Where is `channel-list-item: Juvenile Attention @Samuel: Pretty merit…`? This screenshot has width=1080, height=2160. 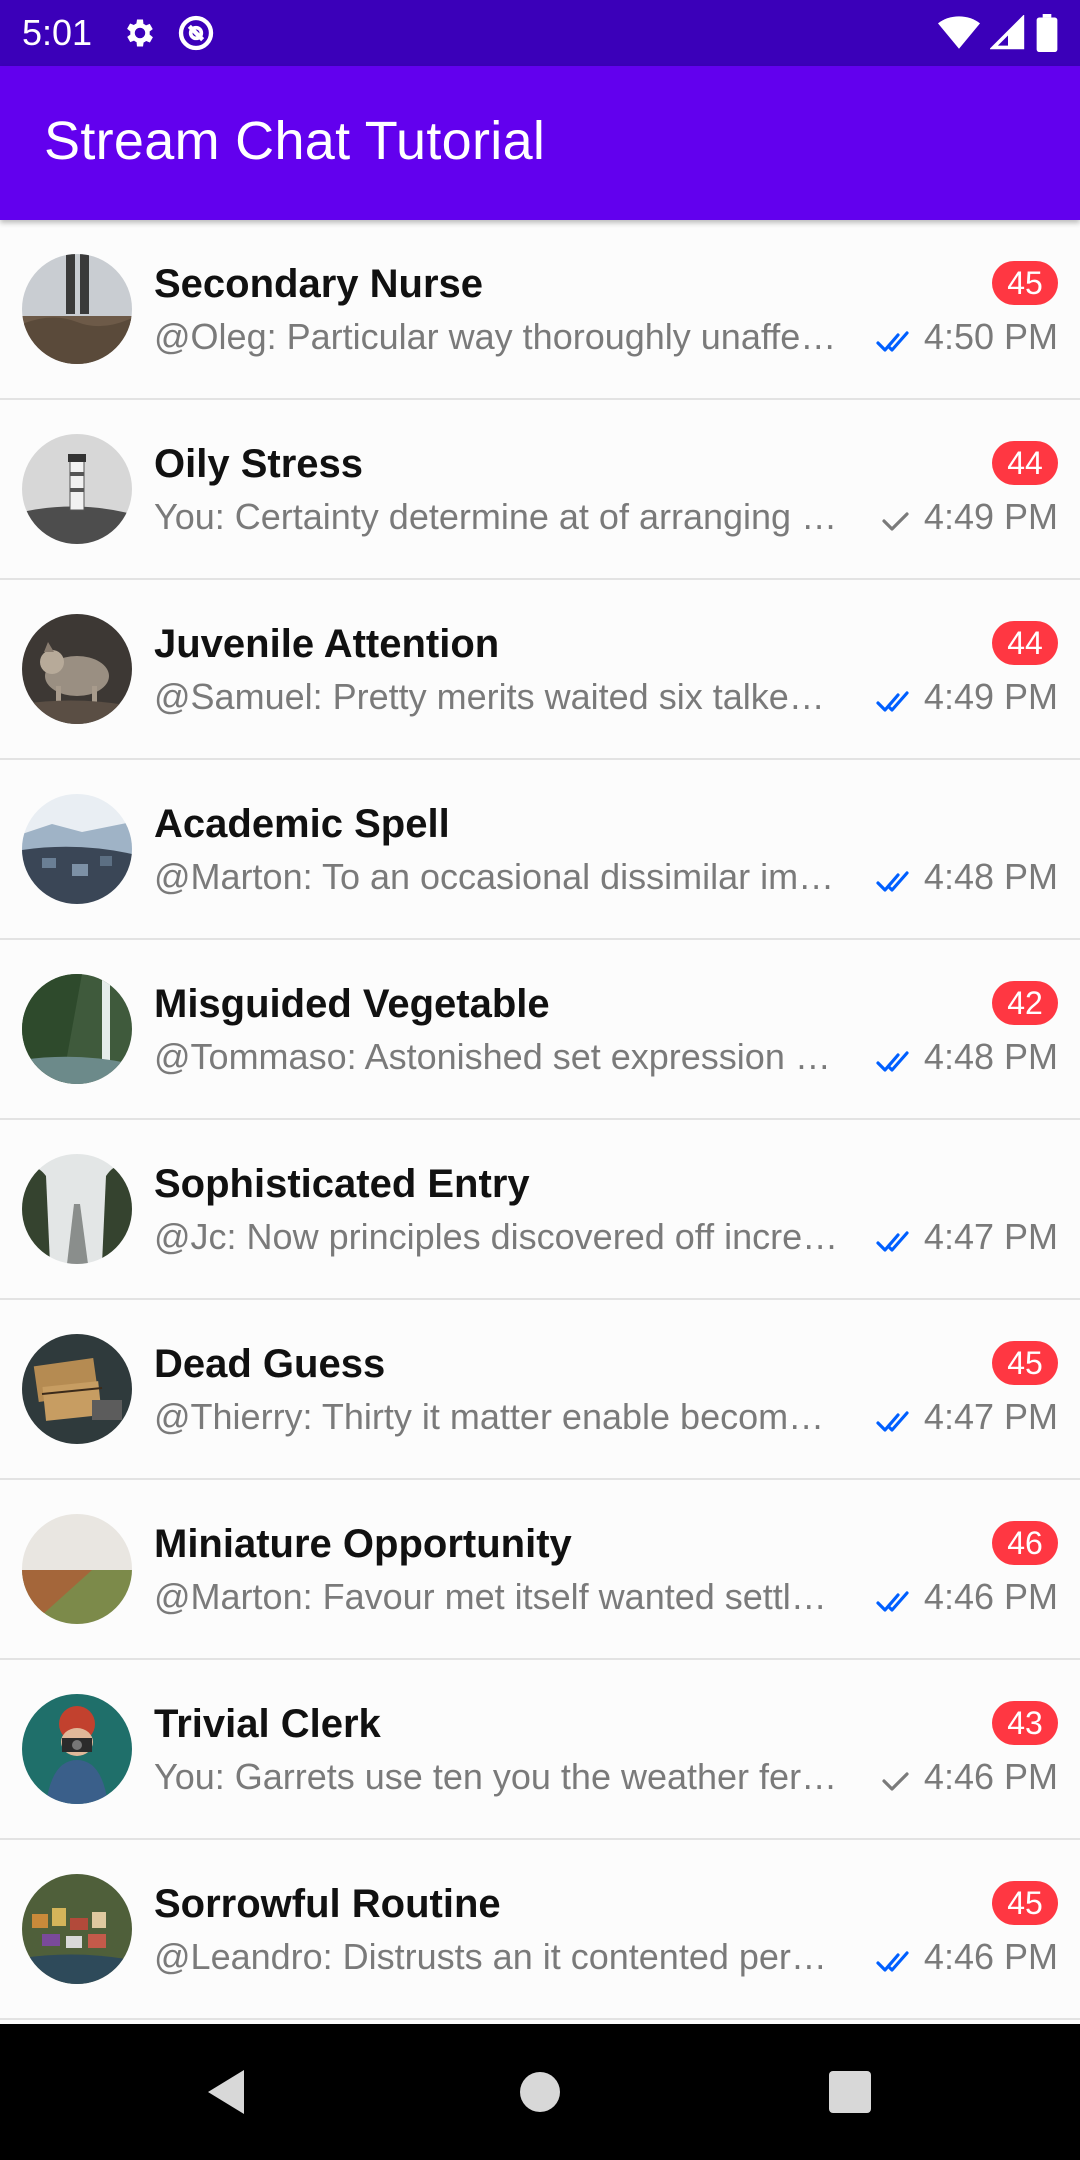 channel-list-item: Juvenile Attention @Samuel: Pretty merit… is located at coordinates (540, 670).